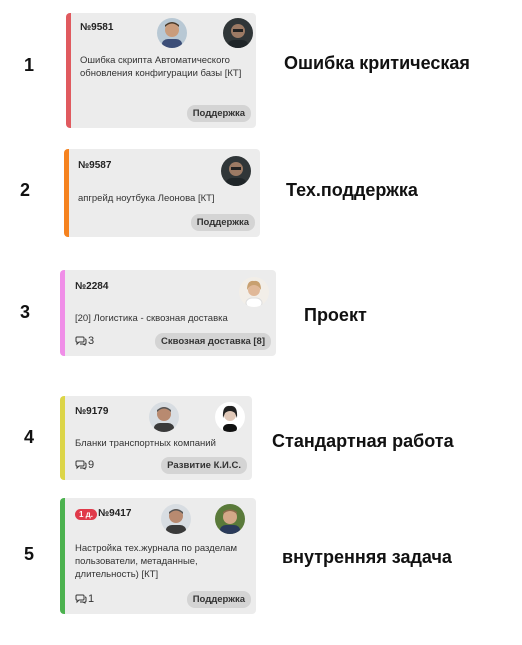 The image size is (522, 645). I want to click on task-id: №9417, so click(114, 513).